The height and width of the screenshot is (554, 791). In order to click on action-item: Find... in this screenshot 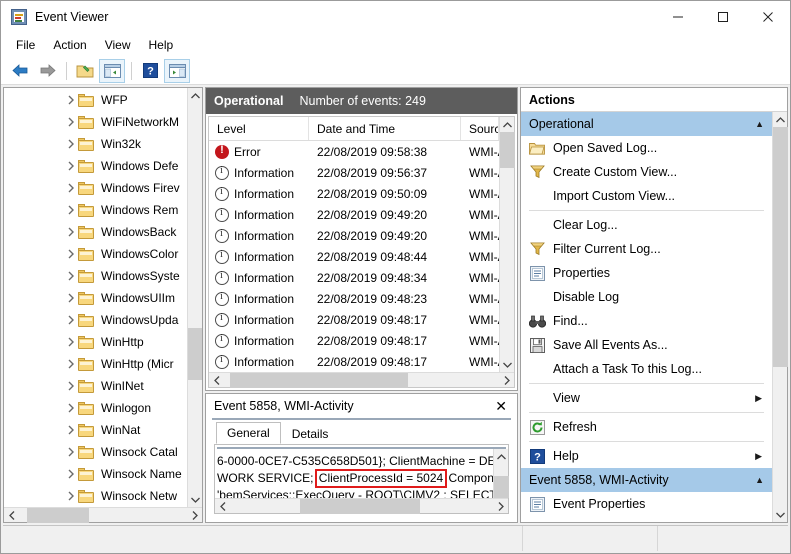, I will do `click(646, 321)`.